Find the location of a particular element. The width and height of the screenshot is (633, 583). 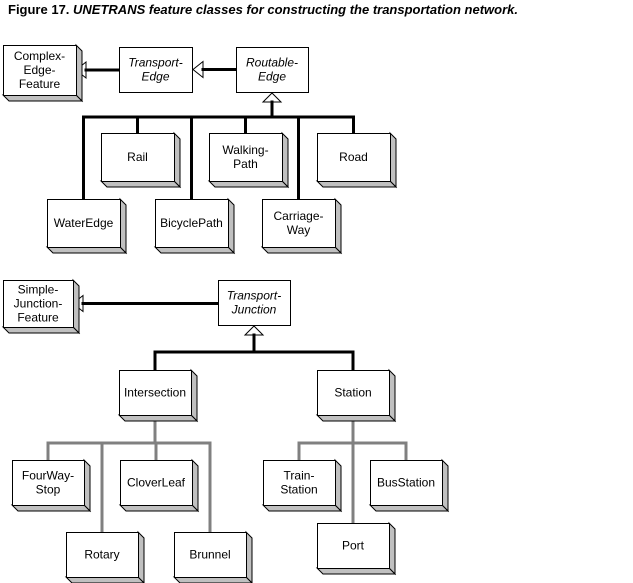

class-box-rail: Rail is located at coordinates (140, 160).